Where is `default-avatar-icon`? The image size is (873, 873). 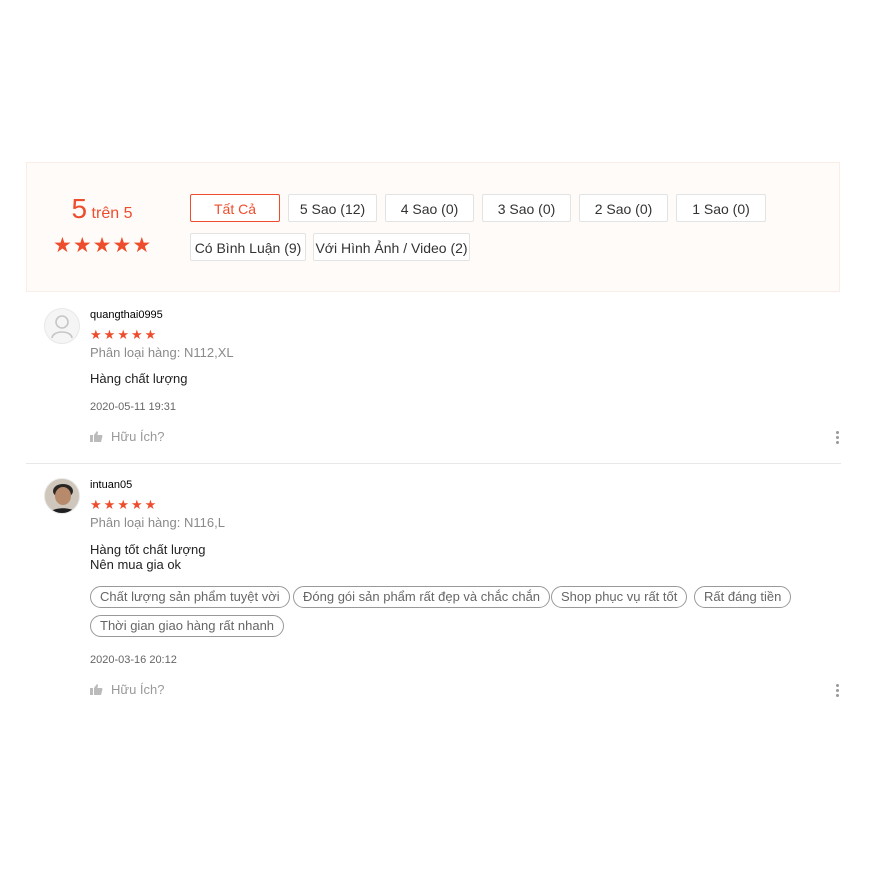
default-avatar-icon is located at coordinates (62, 327).